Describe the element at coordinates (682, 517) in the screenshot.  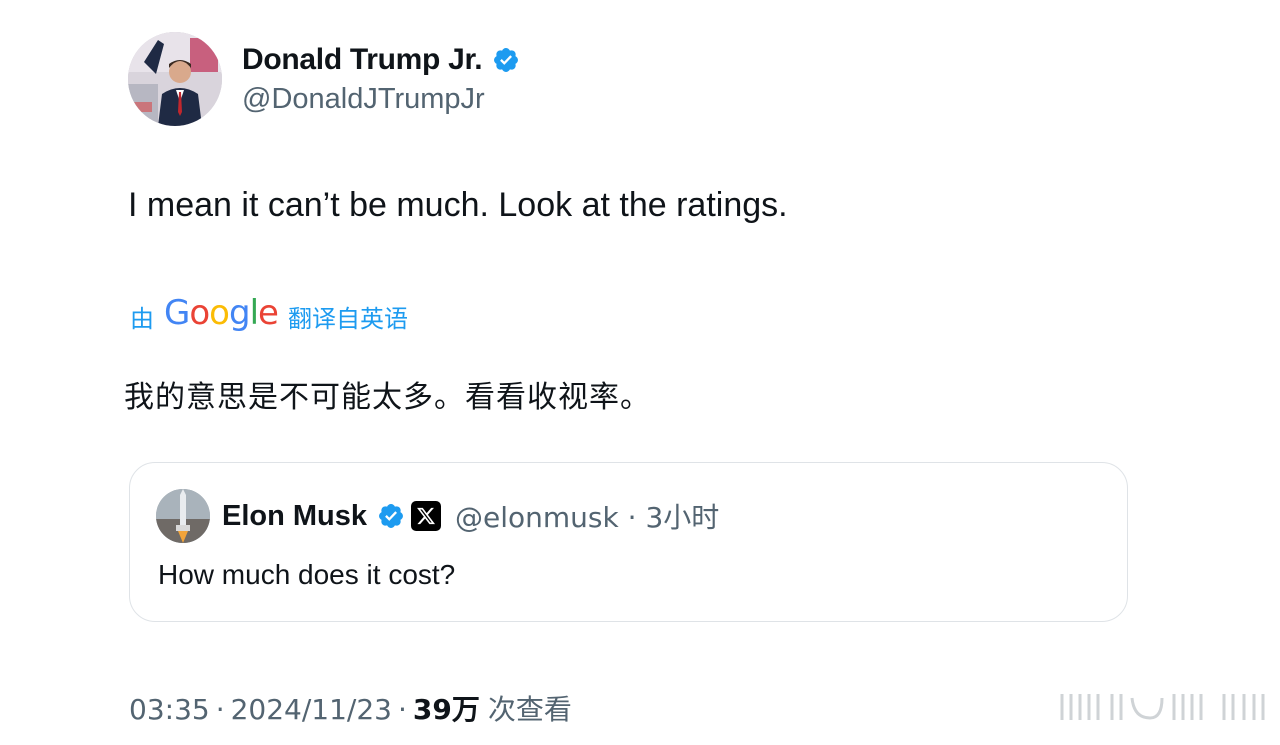
I see `quoted-tweet-time: 3小时` at that location.